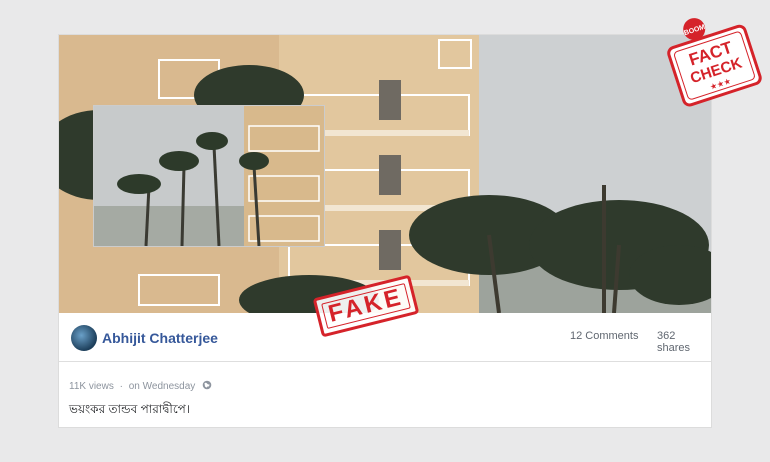  I want to click on inset-storm-image, so click(209, 176).